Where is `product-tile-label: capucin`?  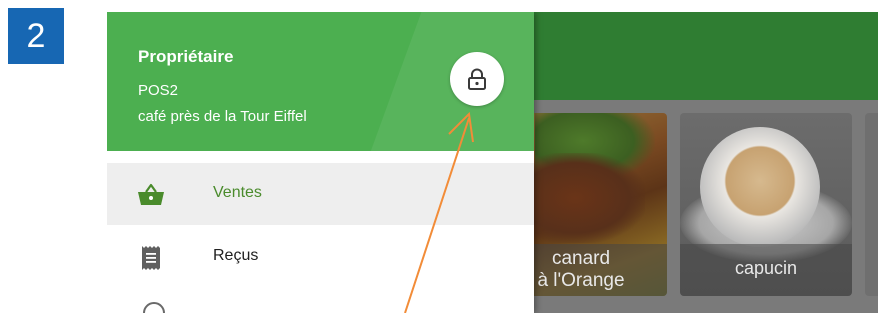 product-tile-label: capucin is located at coordinates (766, 270).